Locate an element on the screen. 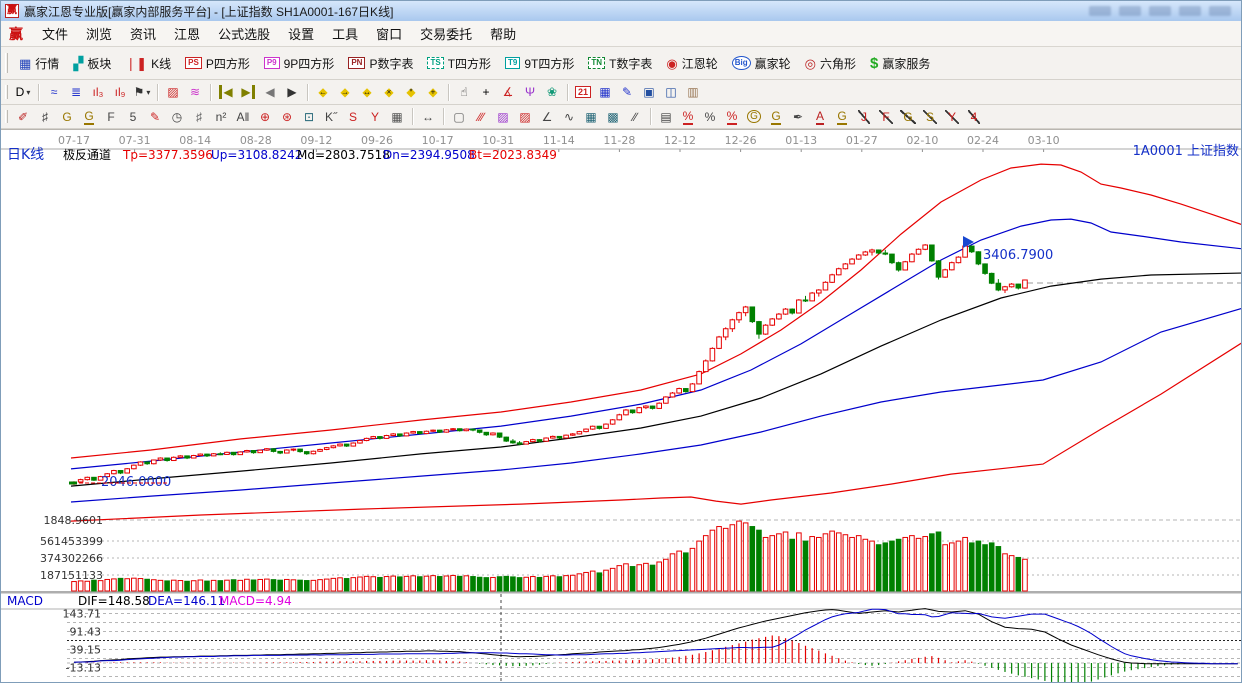 The width and height of the screenshot is (1242, 683). p-square-button: PS P四方形 is located at coordinates (217, 63).